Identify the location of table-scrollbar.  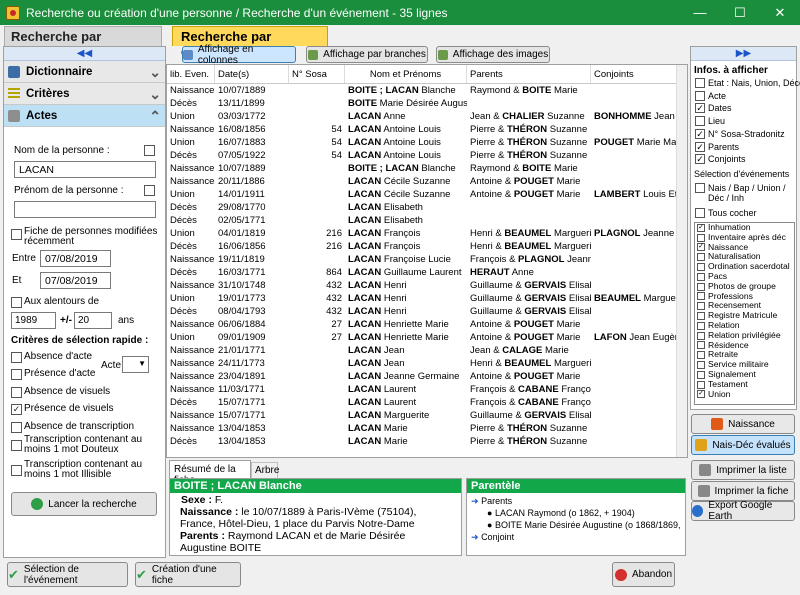
(681, 261).